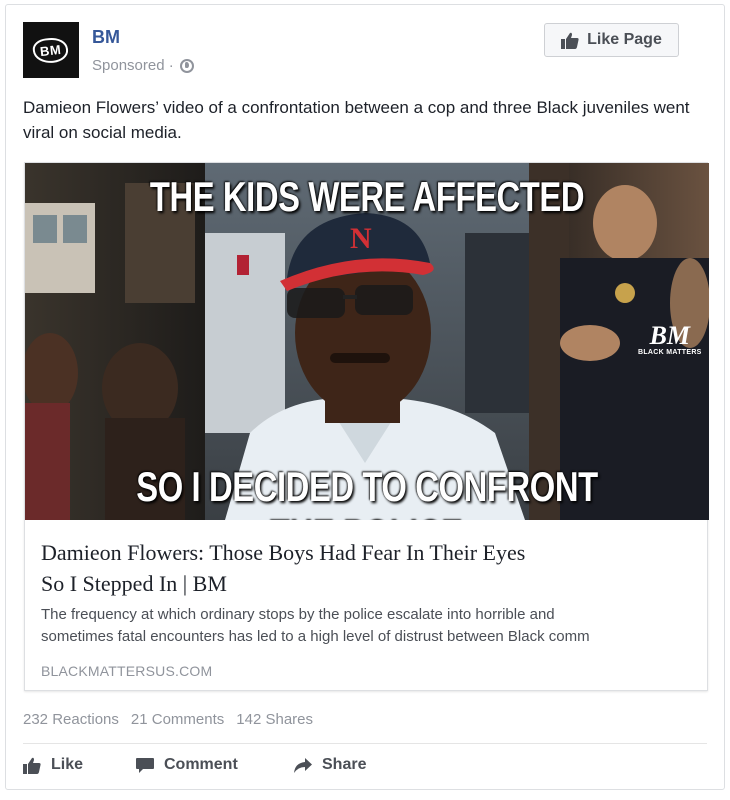  Describe the element at coordinates (624, 39) in the screenshot. I see `like-page-label: Like Page` at that location.